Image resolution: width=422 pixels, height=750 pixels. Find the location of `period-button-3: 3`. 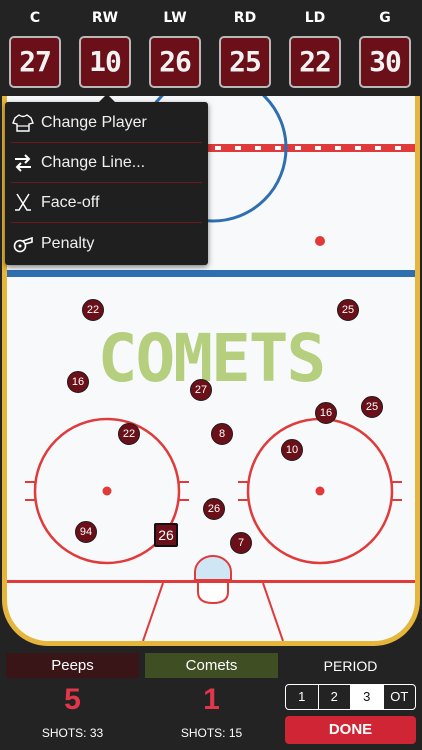

period-button-3: 3 is located at coordinates (367, 697).